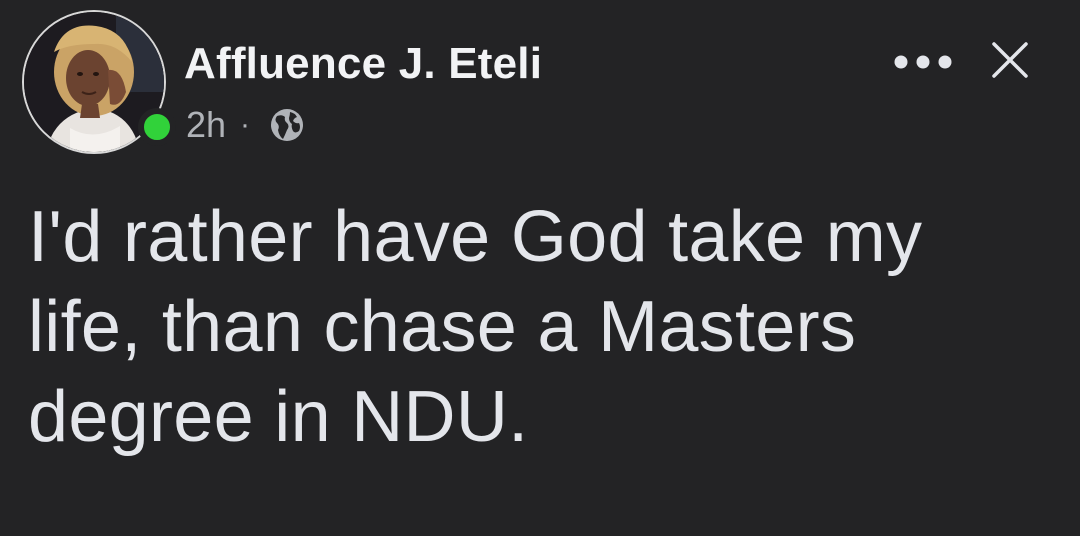 The width and height of the screenshot is (1080, 536). I want to click on post-meta: 2h ·, so click(246, 125).